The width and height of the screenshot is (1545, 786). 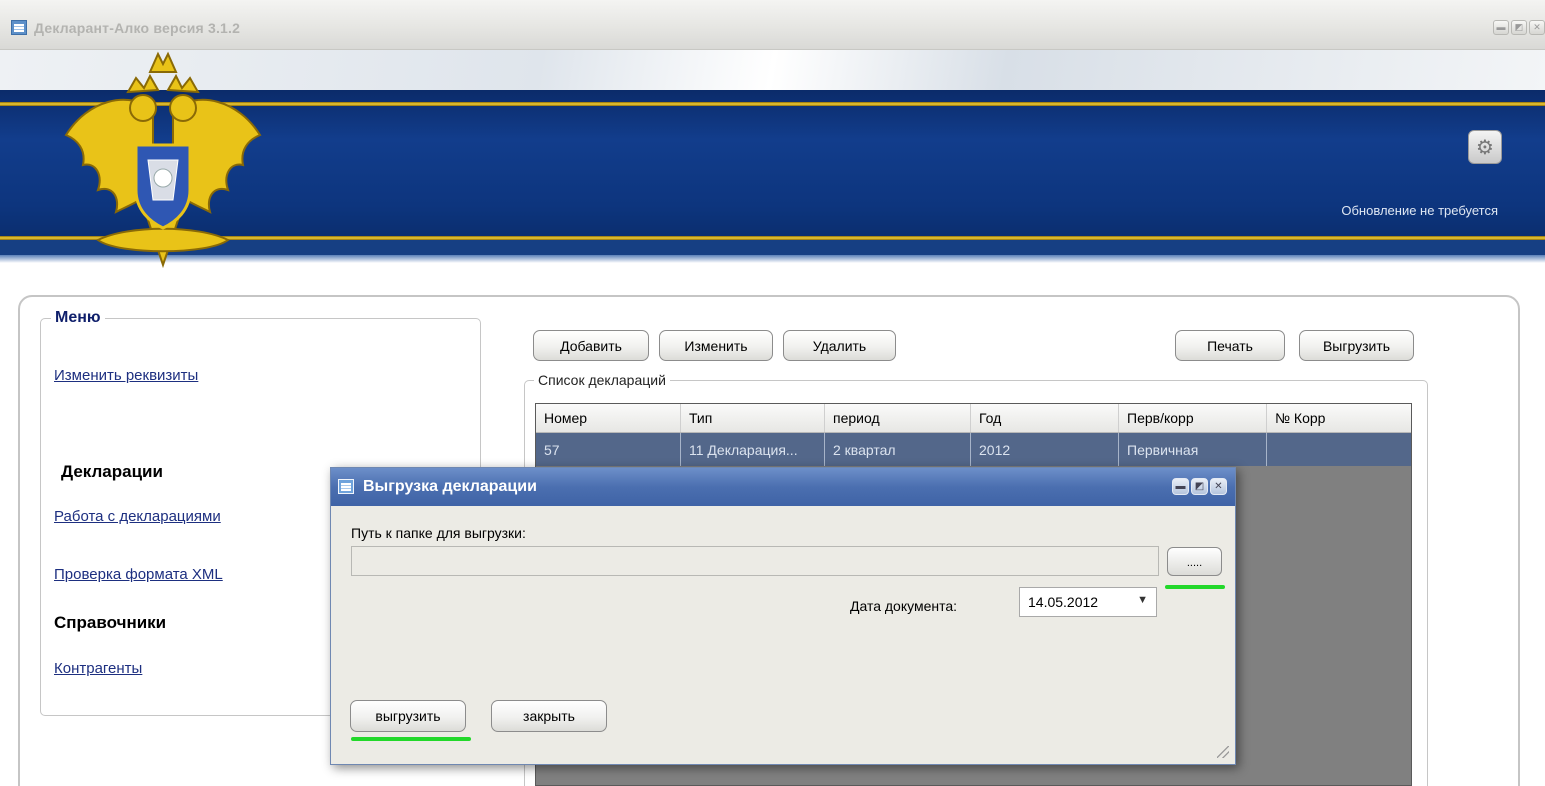 I want to click on gear-icon: ⚙, so click(x=1485, y=147).